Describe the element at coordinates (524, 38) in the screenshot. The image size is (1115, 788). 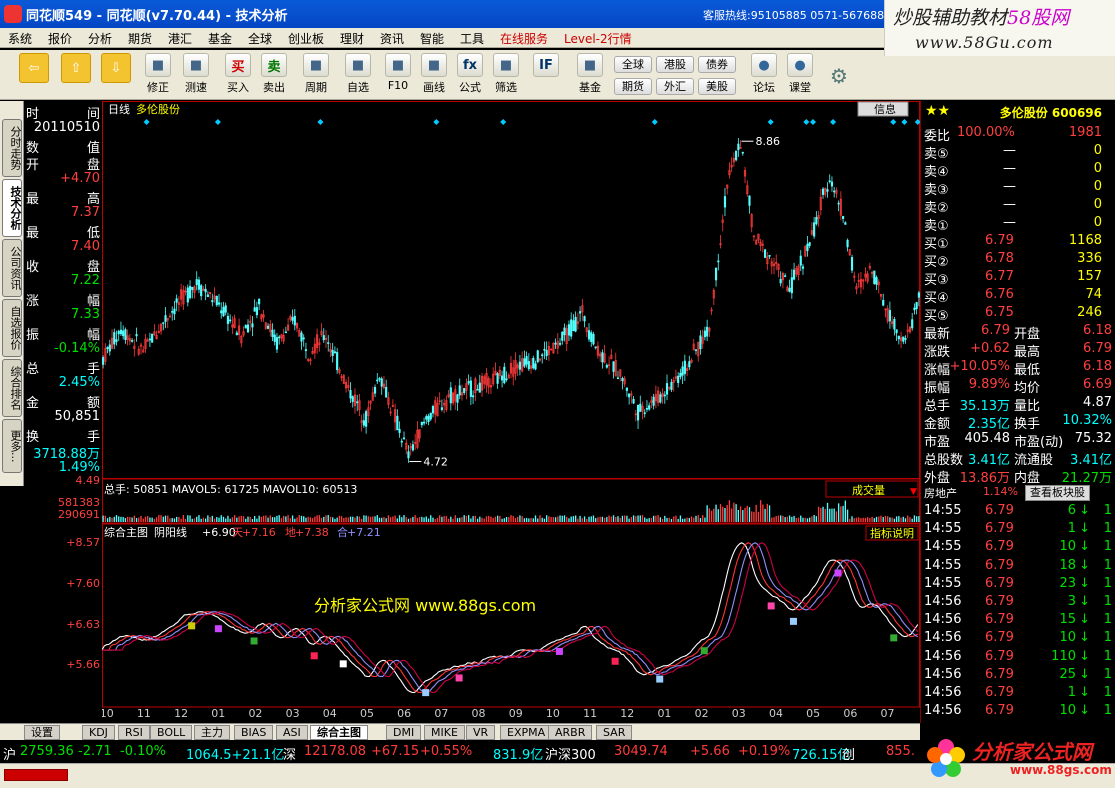
I see `menu-item-12: 在线服务` at that location.